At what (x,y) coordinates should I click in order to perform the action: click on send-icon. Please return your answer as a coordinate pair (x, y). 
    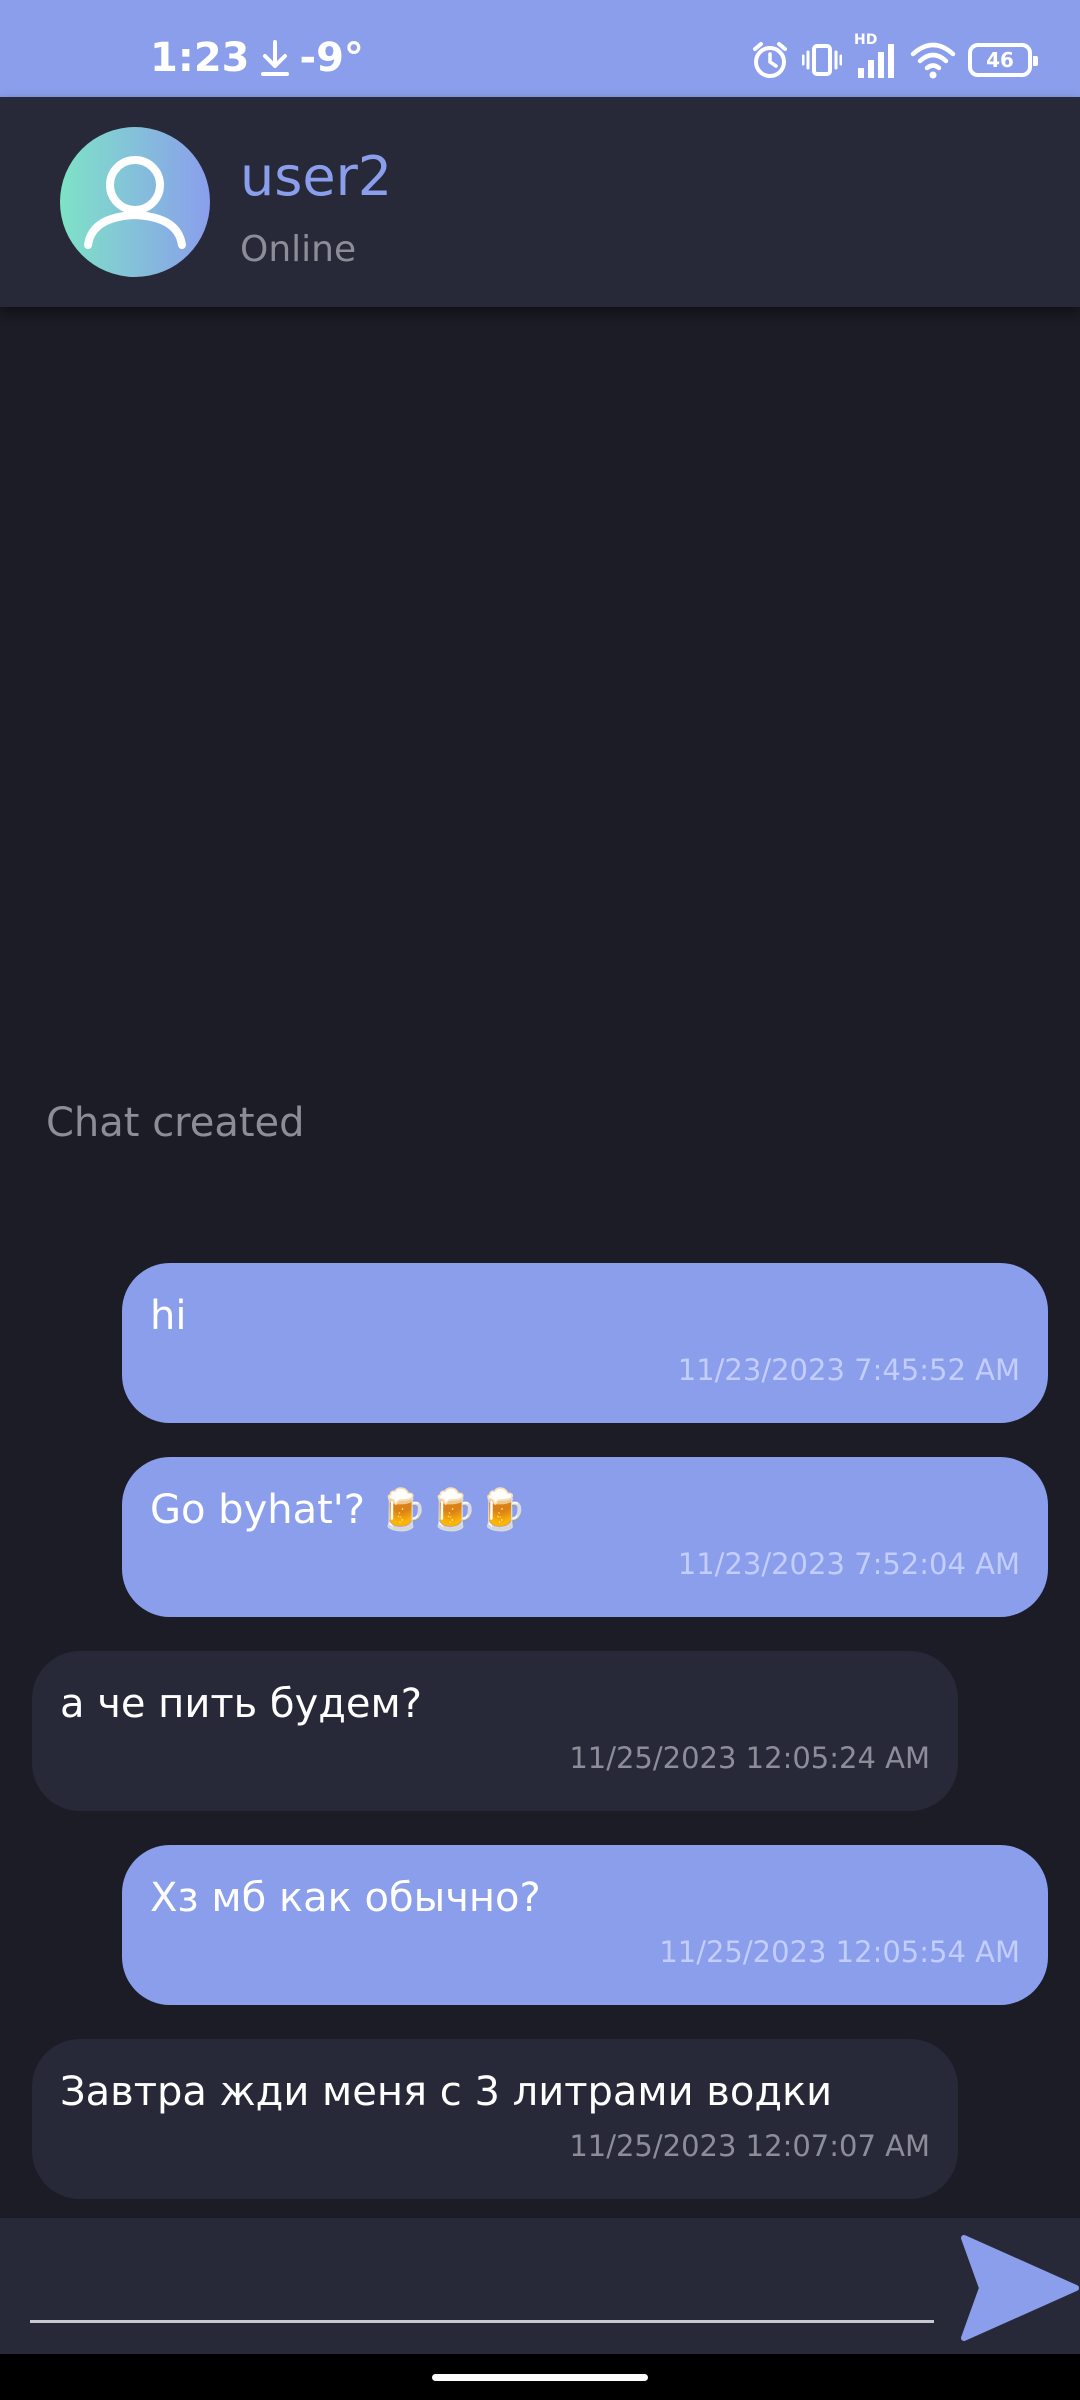
    Looking at the image, I should click on (1020, 2288).